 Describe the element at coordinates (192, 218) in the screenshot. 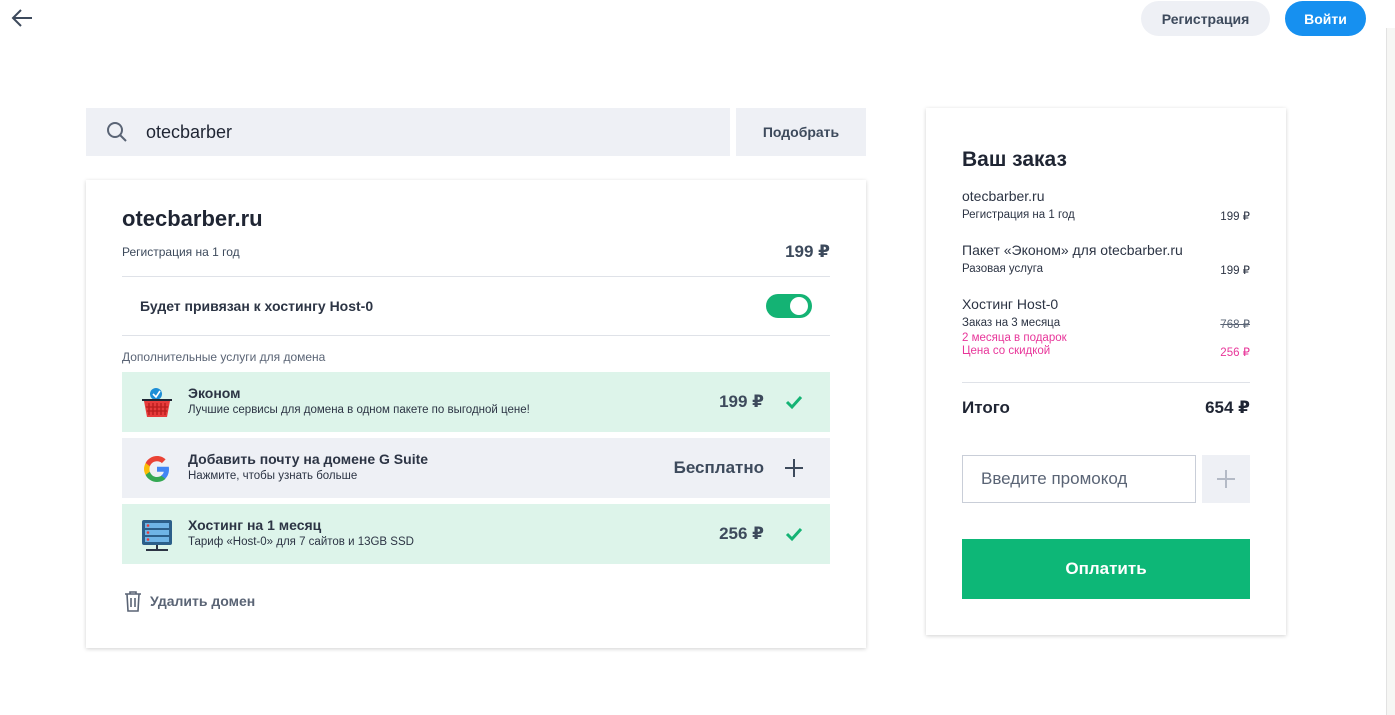

I see `domain-title: otecbarber.ru` at that location.